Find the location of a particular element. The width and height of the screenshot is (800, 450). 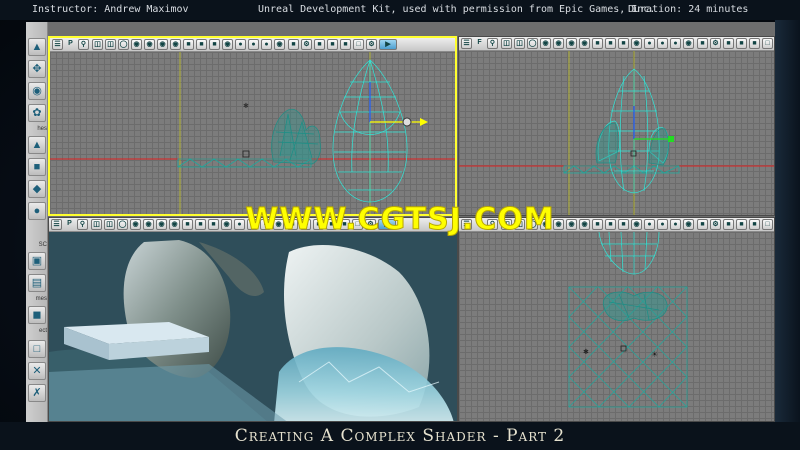

watermark-text: WWW.CGTSJ.COM is located at coordinates (400, 220).